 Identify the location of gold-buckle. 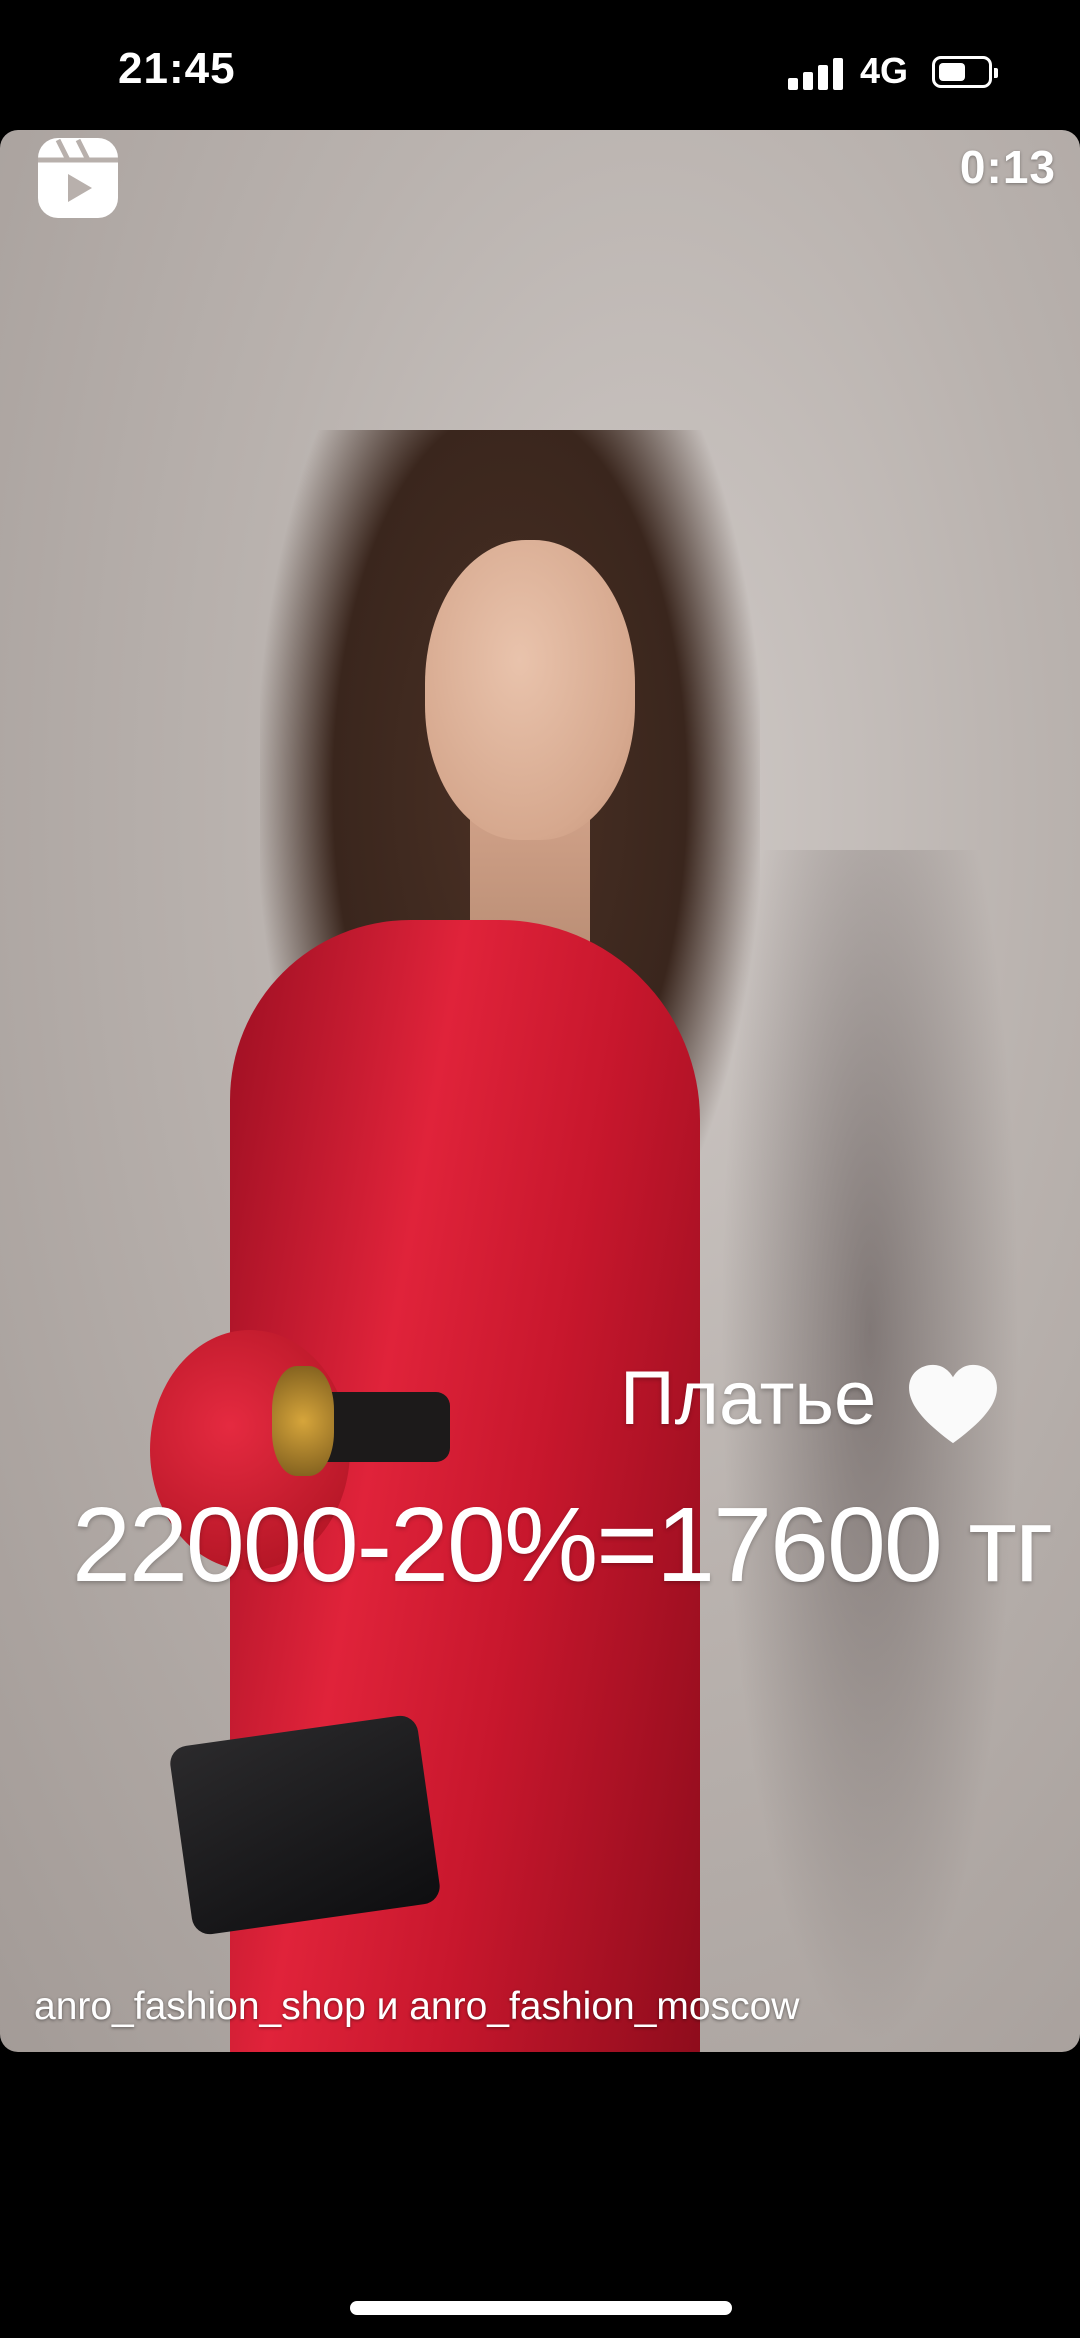
(303, 1421).